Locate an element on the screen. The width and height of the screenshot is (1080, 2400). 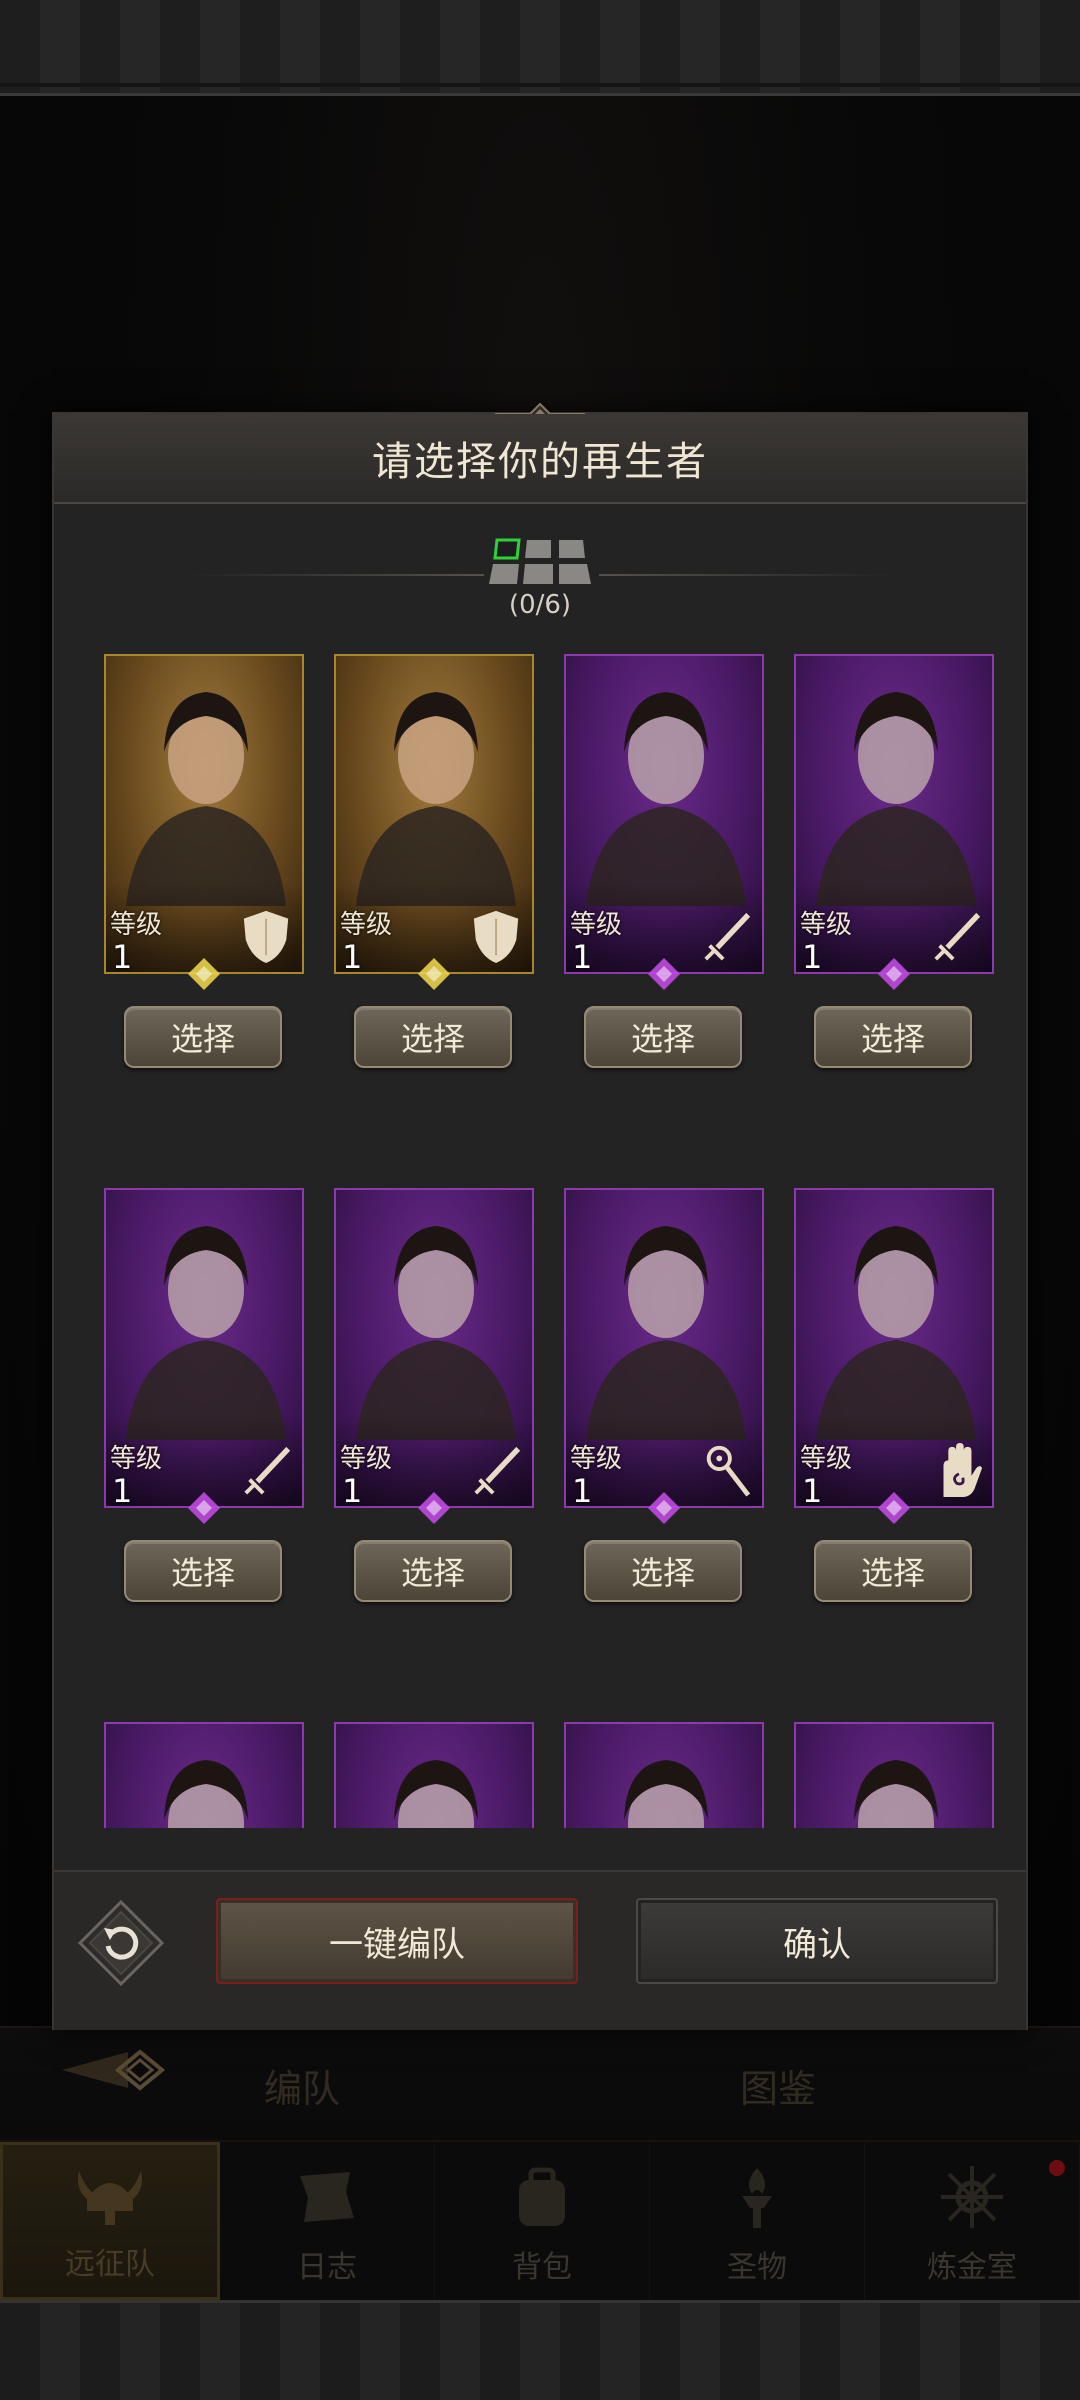
auto-team-button: 一键编队 is located at coordinates (397, 1941).